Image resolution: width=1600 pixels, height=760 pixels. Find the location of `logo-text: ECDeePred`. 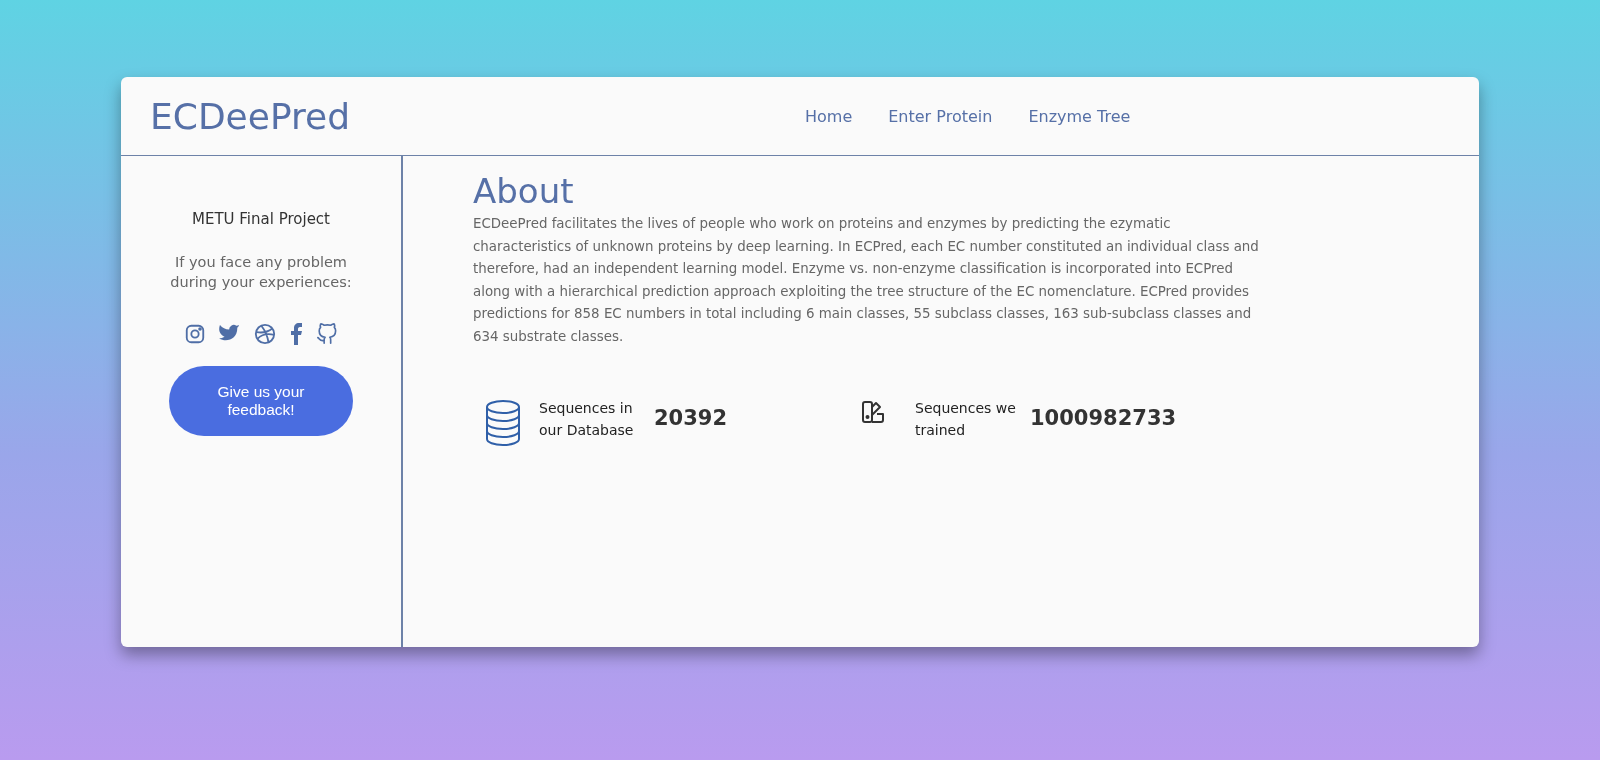

logo-text: ECDeePred is located at coordinates (477, 116).